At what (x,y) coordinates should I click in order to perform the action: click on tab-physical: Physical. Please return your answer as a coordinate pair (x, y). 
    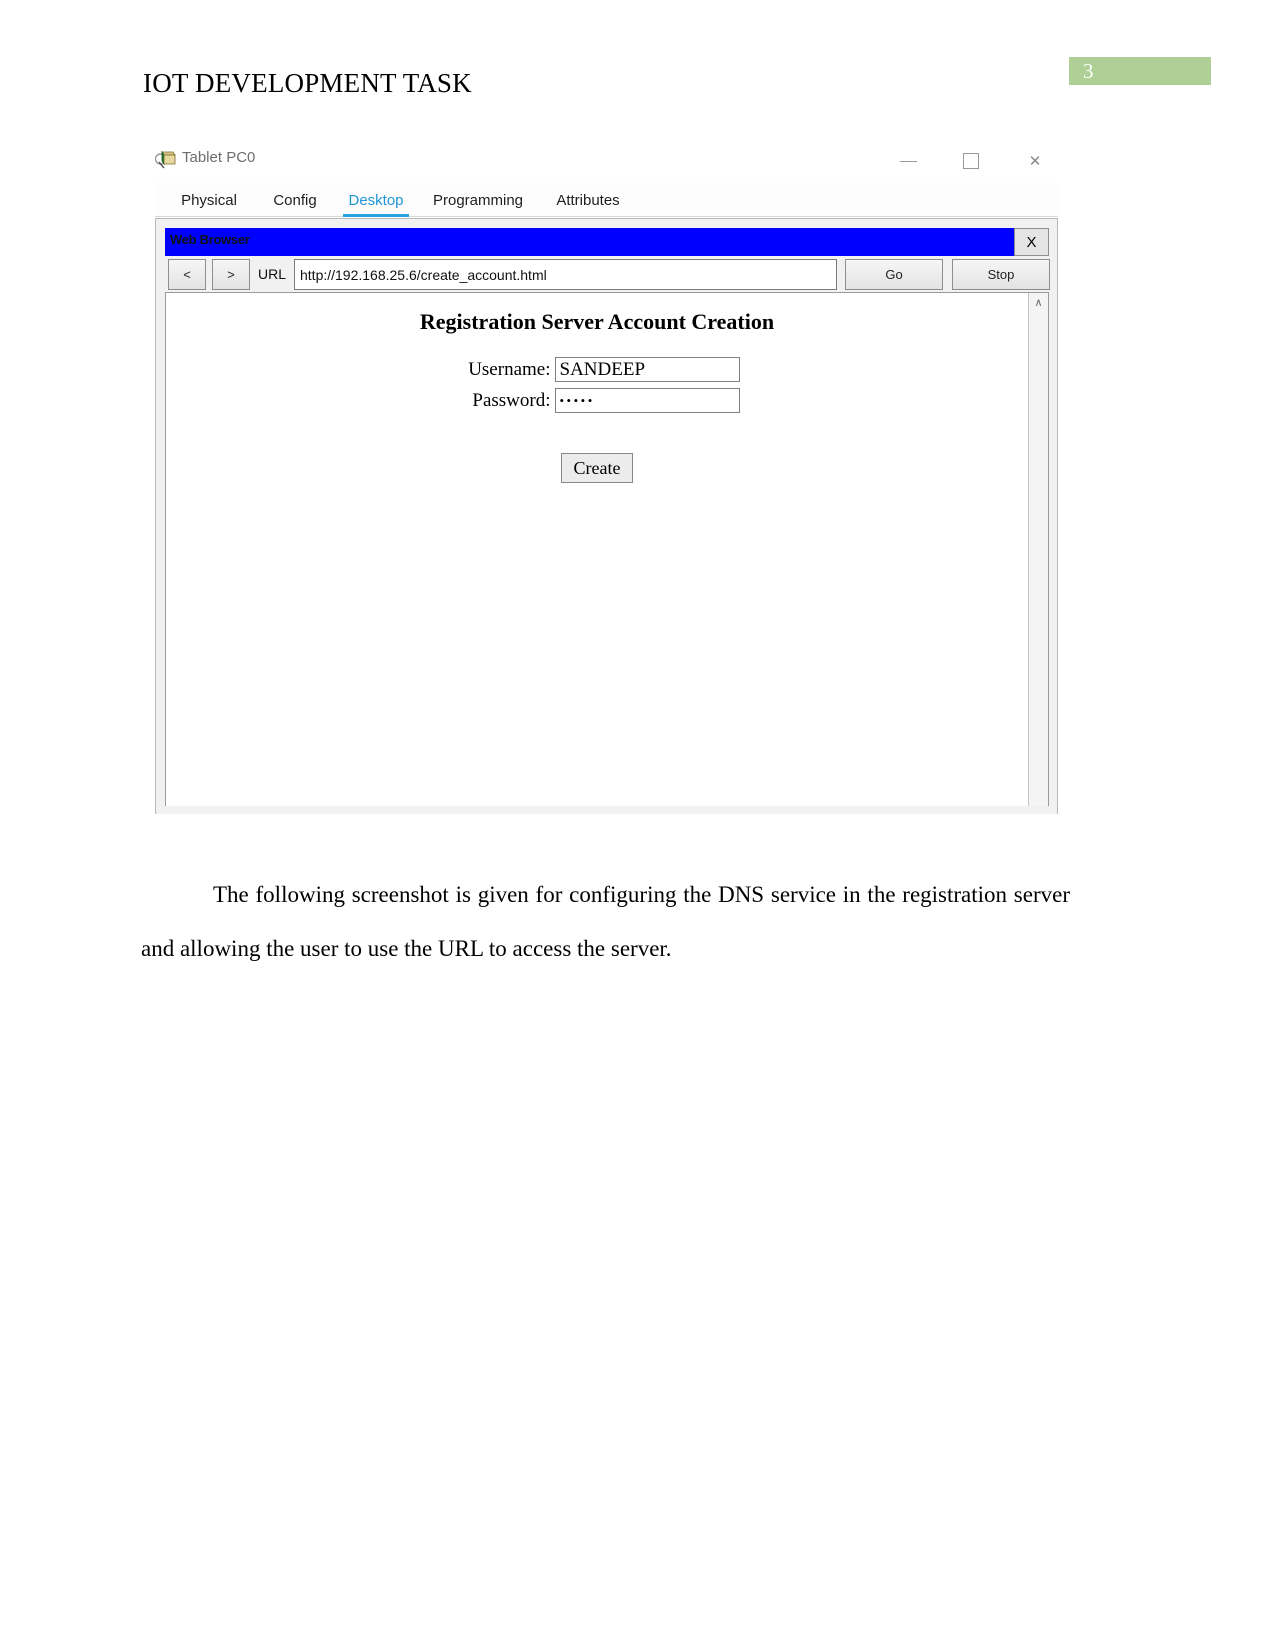
    Looking at the image, I should click on (209, 200).